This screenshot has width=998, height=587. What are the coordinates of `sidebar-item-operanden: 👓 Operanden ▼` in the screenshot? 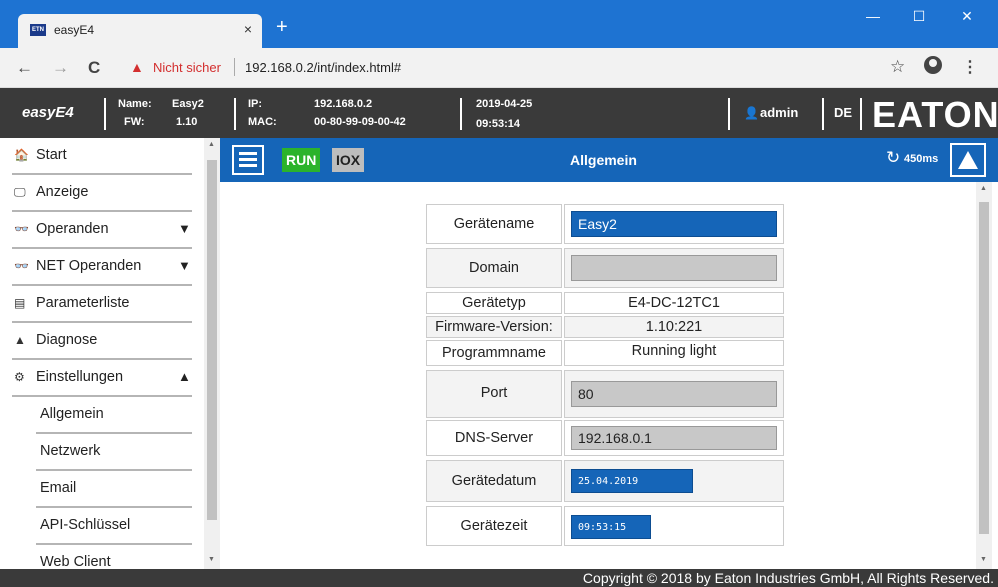 It's located at (102, 230).